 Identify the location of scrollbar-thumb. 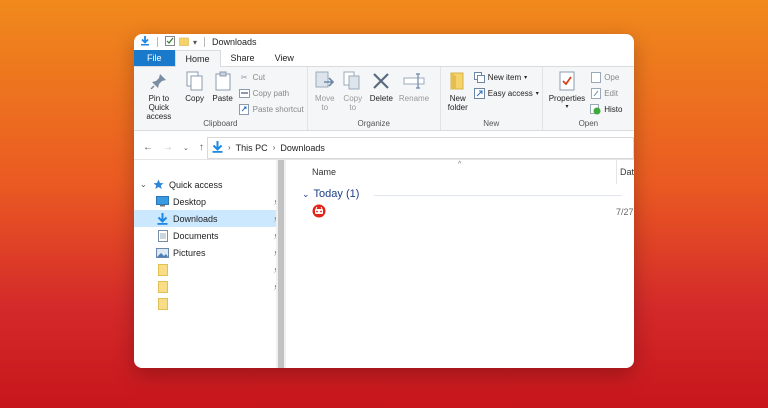
(281, 264).